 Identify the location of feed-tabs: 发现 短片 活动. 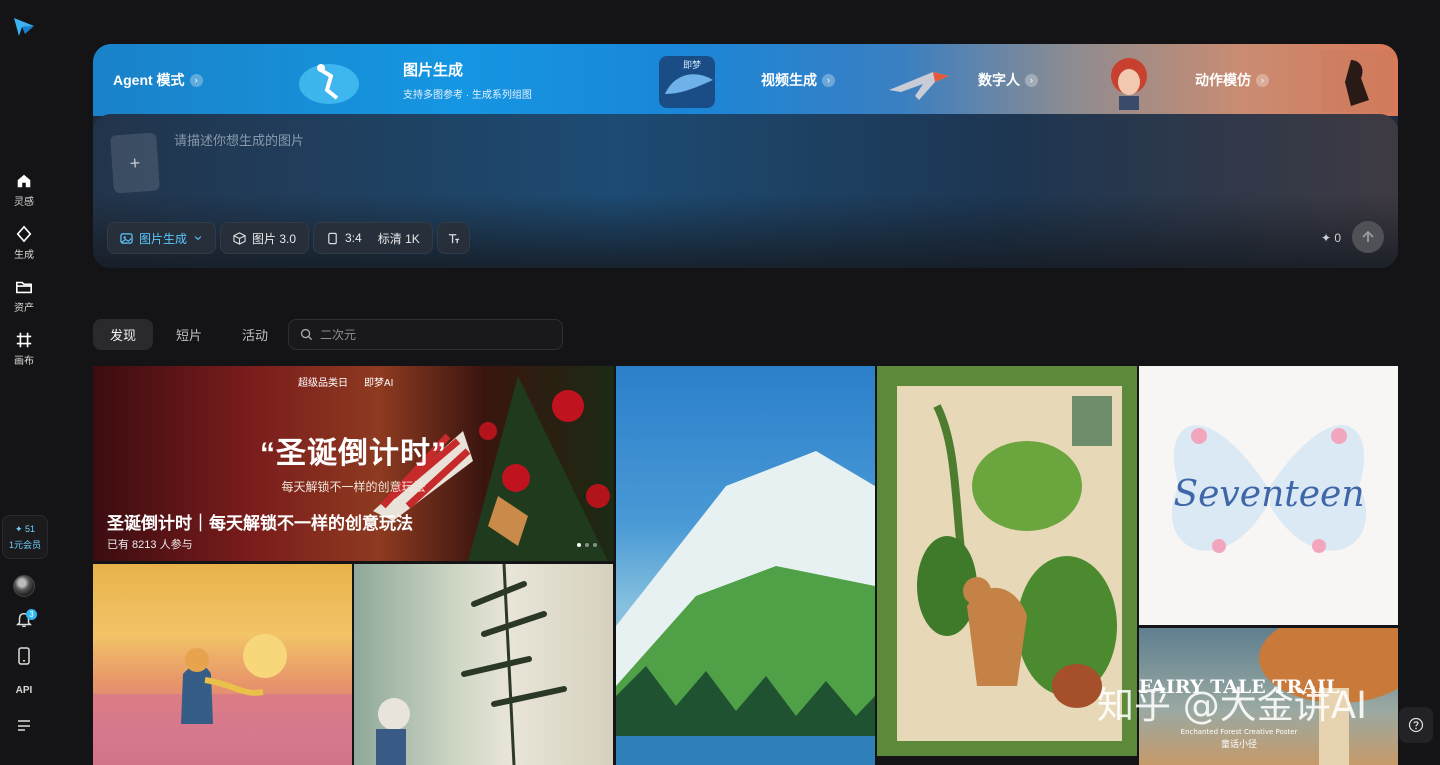
(192, 334).